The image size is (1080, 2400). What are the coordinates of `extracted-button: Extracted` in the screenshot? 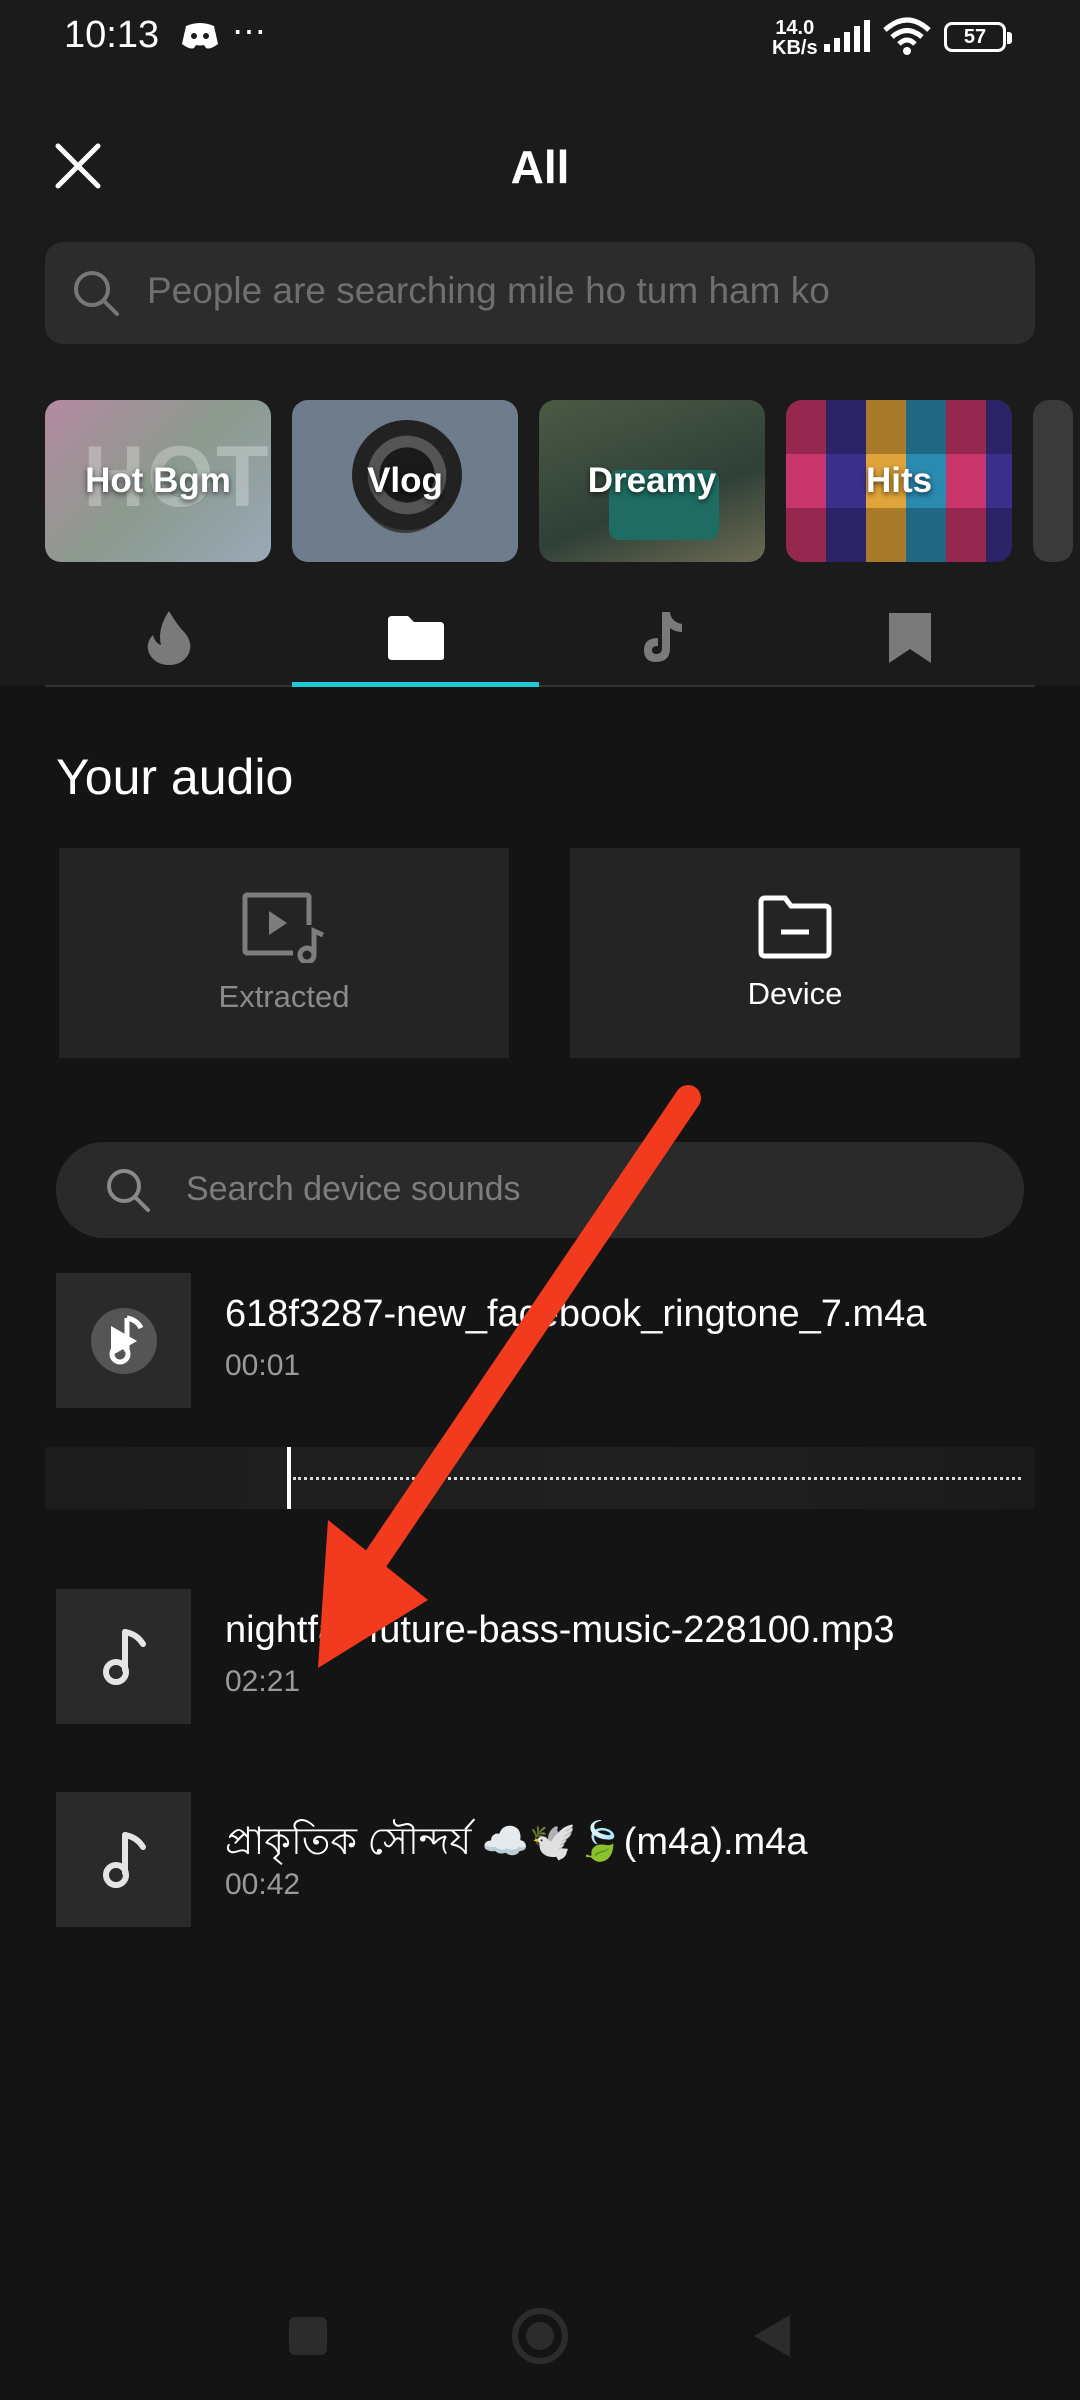 It's located at (284, 953).